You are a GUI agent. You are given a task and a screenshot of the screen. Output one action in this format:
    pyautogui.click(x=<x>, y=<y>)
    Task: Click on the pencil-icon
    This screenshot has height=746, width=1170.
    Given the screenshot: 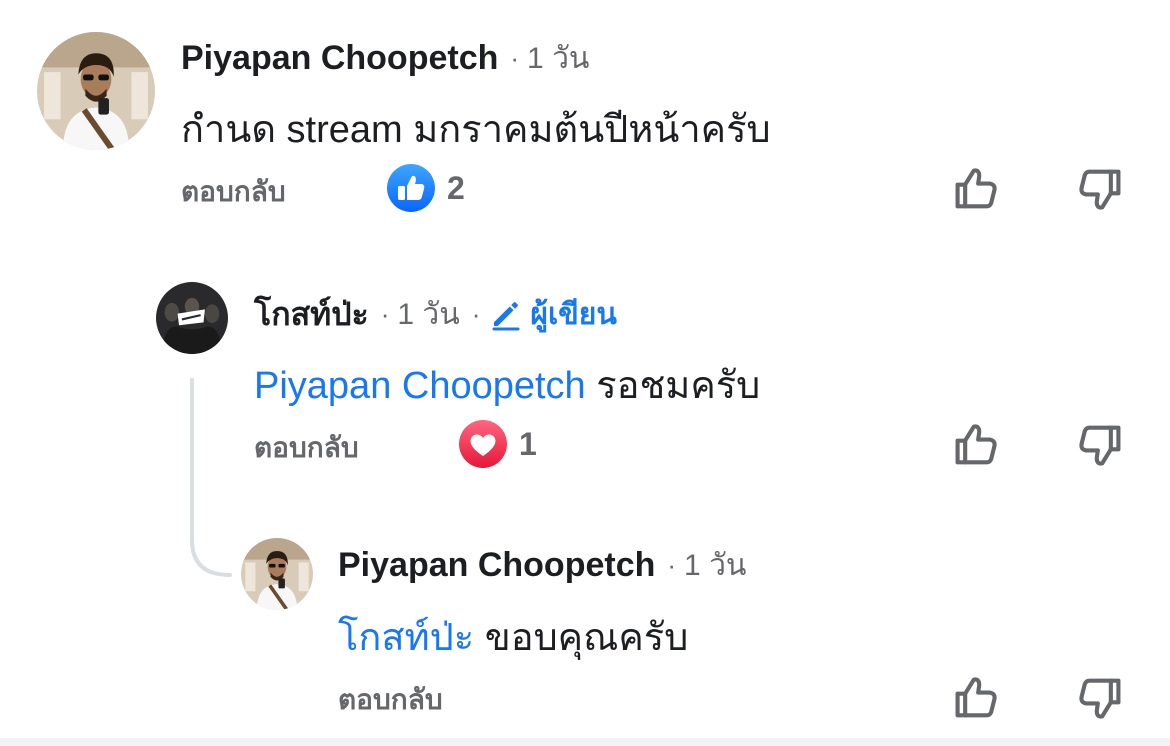 What is the action you would take?
    pyautogui.click(x=506, y=316)
    